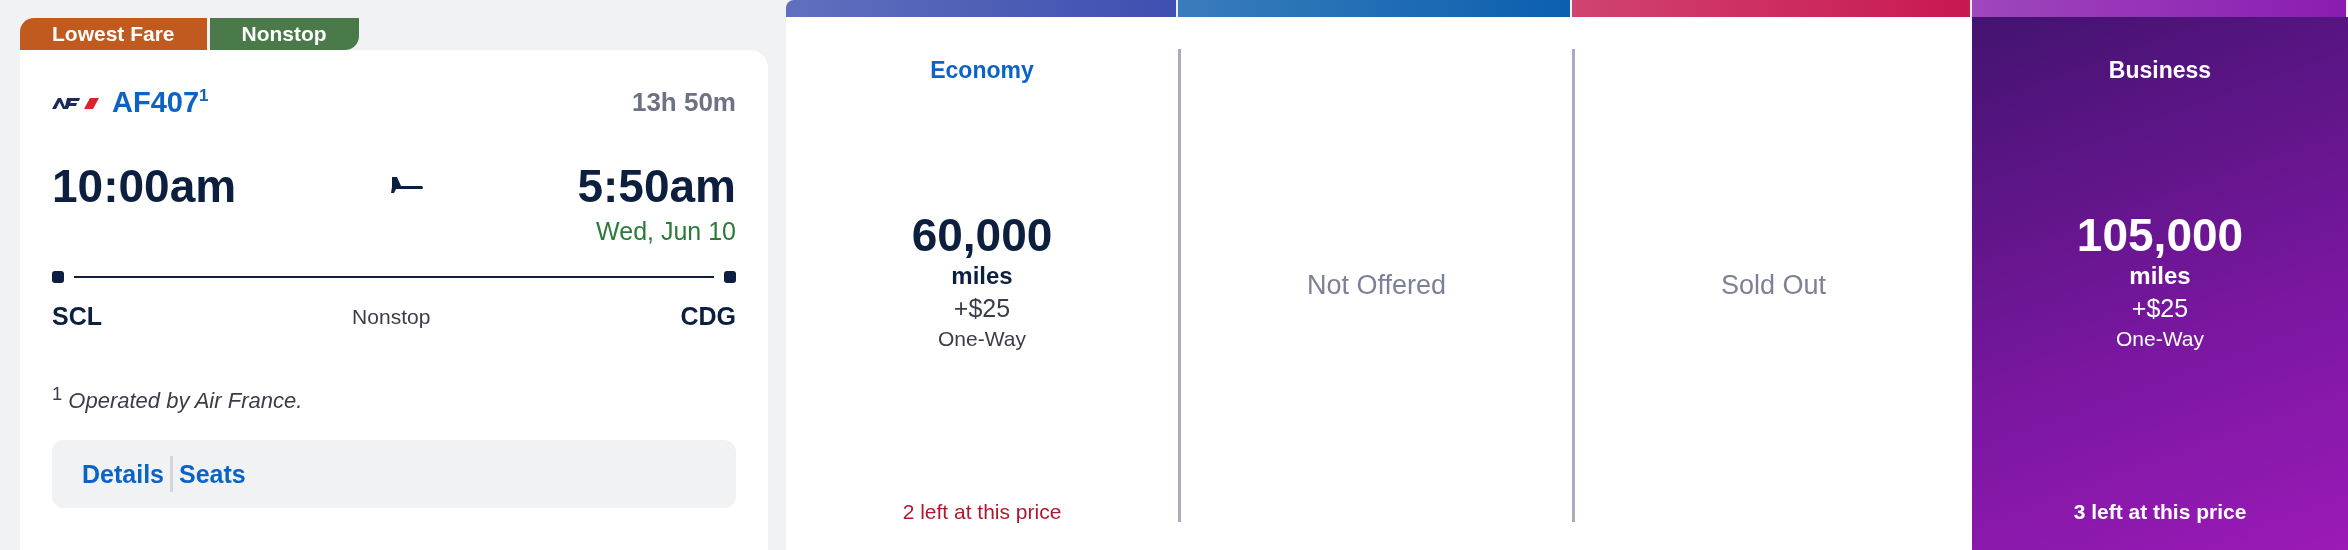 The width and height of the screenshot is (2348, 550). What do you see at coordinates (178, 399) in the screenshot?
I see `footnote-text: $^{1}$ Operated by Air France.` at bounding box center [178, 399].